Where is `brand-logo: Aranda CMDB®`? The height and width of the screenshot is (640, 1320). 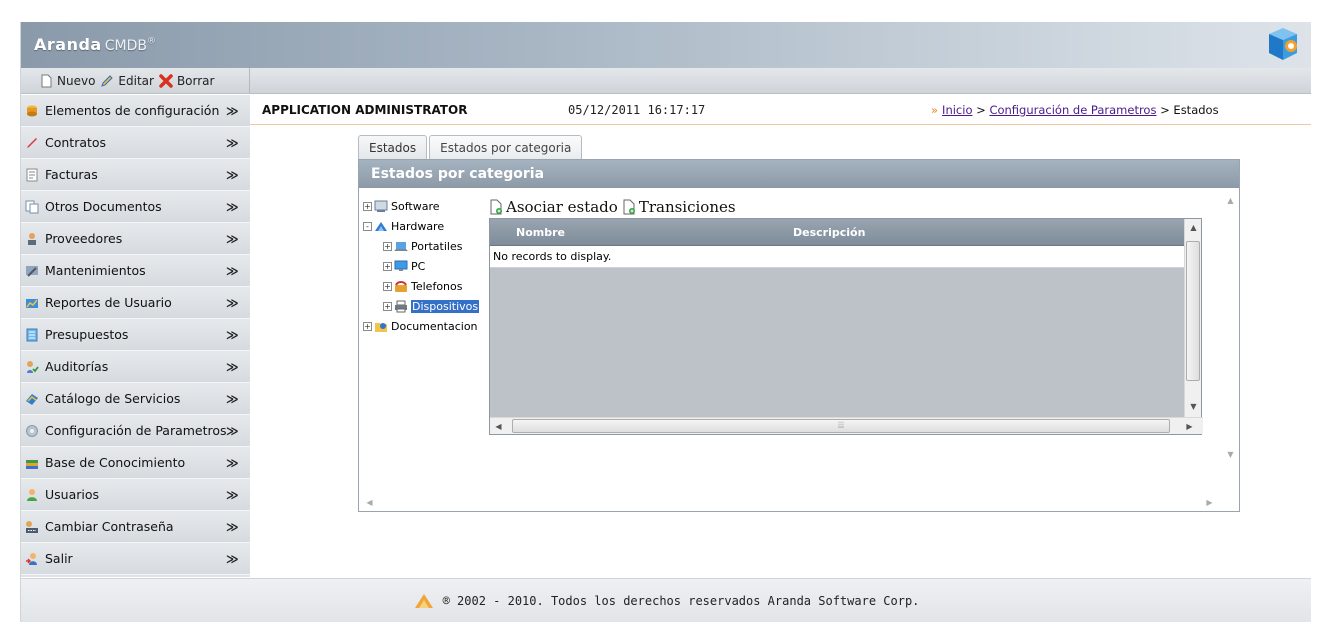 brand-logo: Aranda CMDB® is located at coordinates (95, 44).